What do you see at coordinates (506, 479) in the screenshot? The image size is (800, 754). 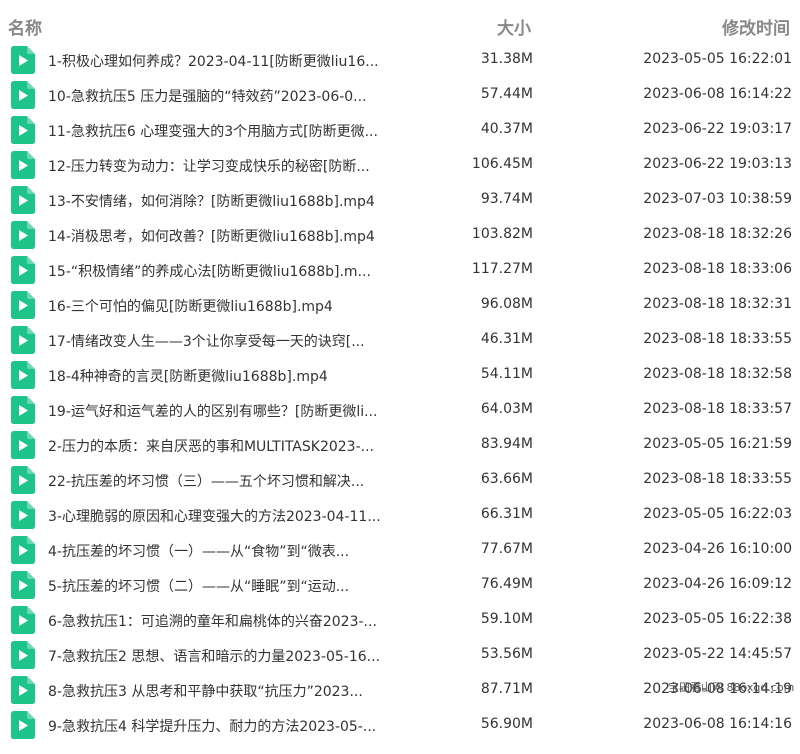 I see `file-size: 63.66M` at bounding box center [506, 479].